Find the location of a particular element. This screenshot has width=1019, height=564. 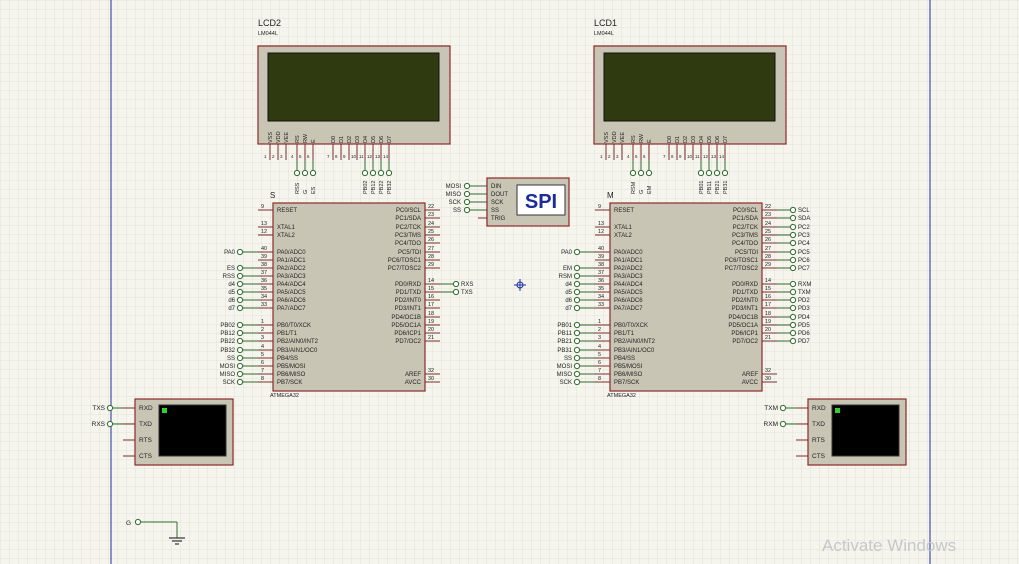

mcu_left-rpin-name: PC1/SDA is located at coordinates (408, 219).